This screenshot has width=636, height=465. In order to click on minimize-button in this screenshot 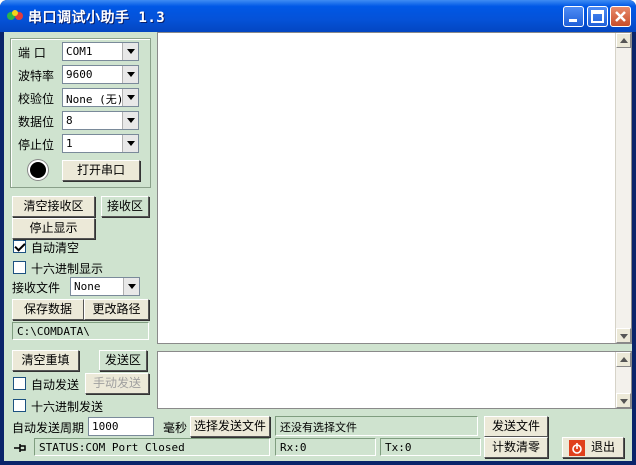, I will do `click(573, 16)`.